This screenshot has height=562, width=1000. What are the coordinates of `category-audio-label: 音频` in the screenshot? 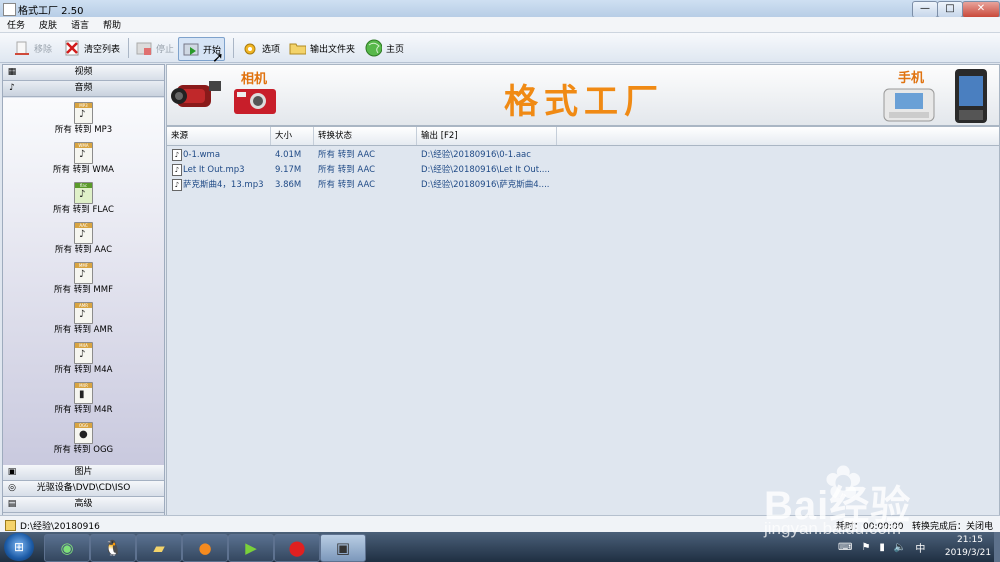 It's located at (83, 88).